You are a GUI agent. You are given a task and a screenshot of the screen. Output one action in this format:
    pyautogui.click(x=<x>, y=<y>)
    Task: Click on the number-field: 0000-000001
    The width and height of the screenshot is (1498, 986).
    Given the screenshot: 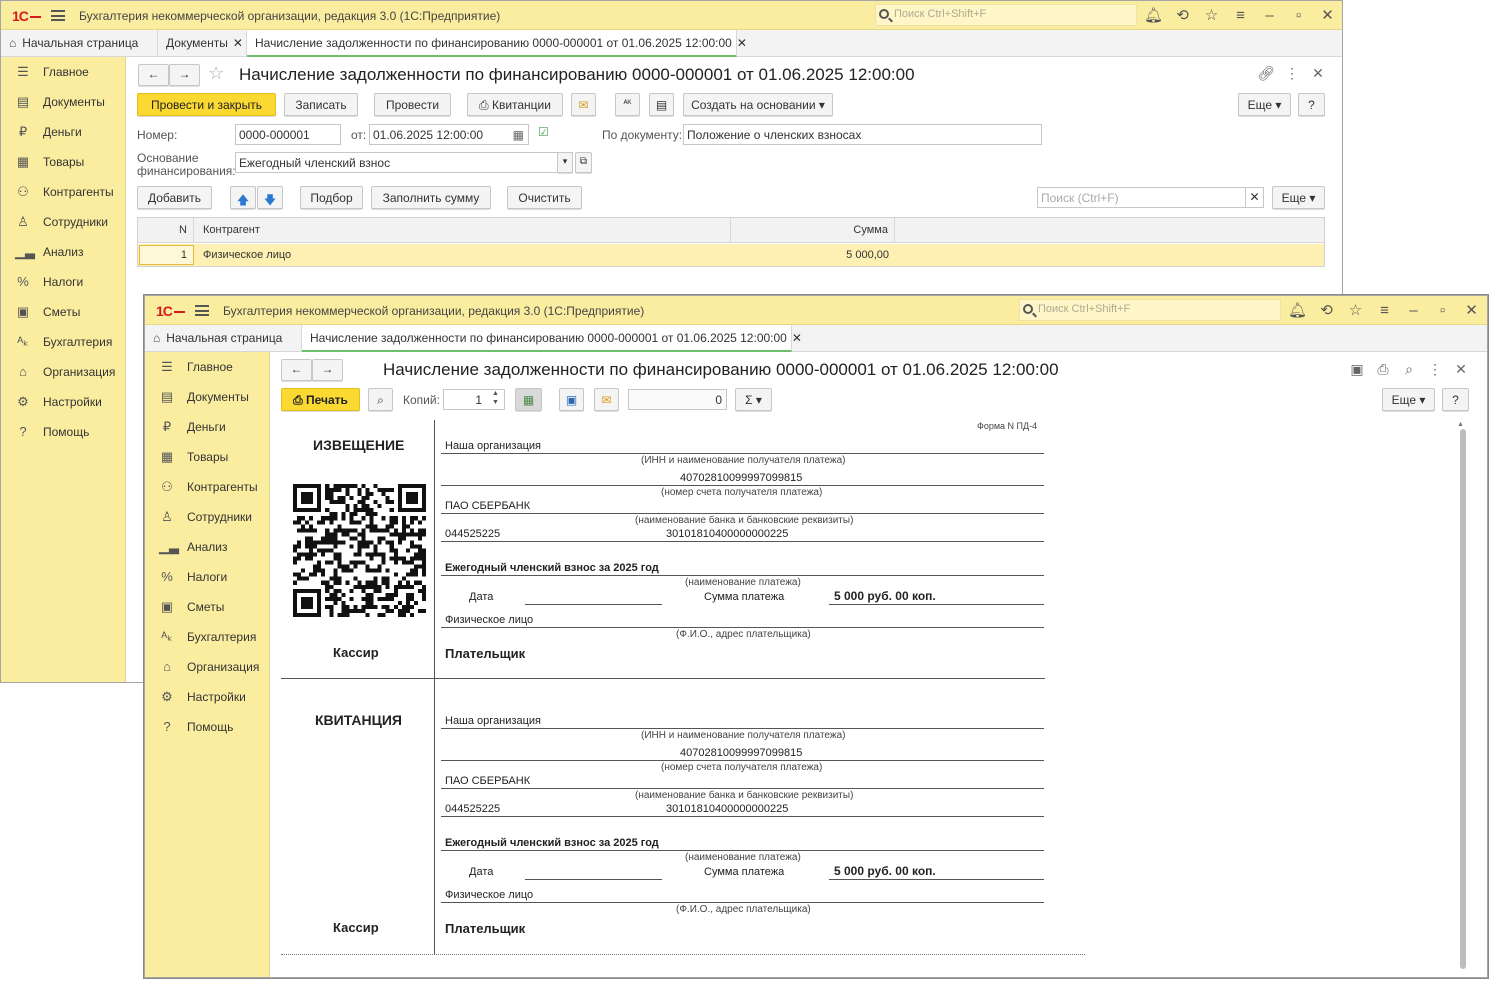 What is the action you would take?
    pyautogui.click(x=288, y=134)
    